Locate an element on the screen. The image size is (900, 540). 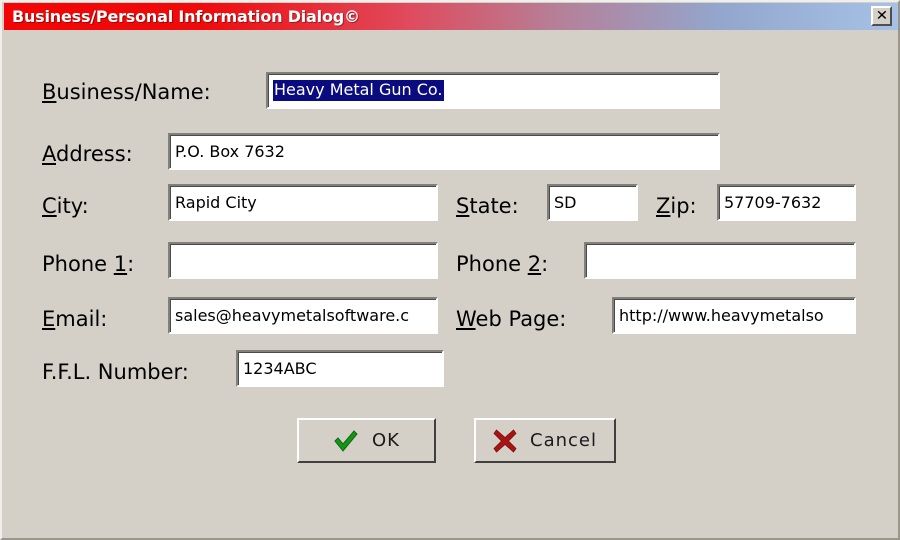
web-page-input: http://www.heavymetalso is located at coordinates (734, 315).